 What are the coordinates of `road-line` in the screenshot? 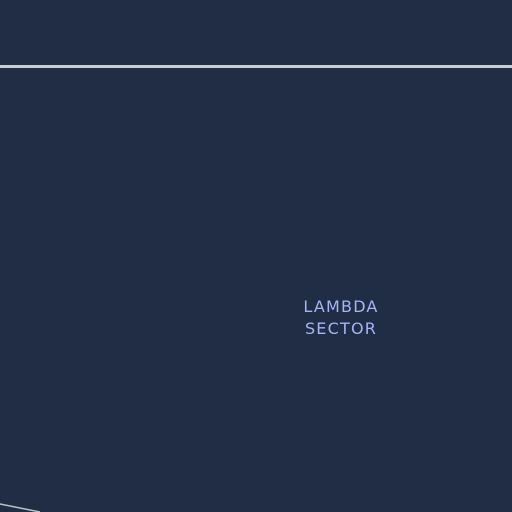 It's located at (256, 66).